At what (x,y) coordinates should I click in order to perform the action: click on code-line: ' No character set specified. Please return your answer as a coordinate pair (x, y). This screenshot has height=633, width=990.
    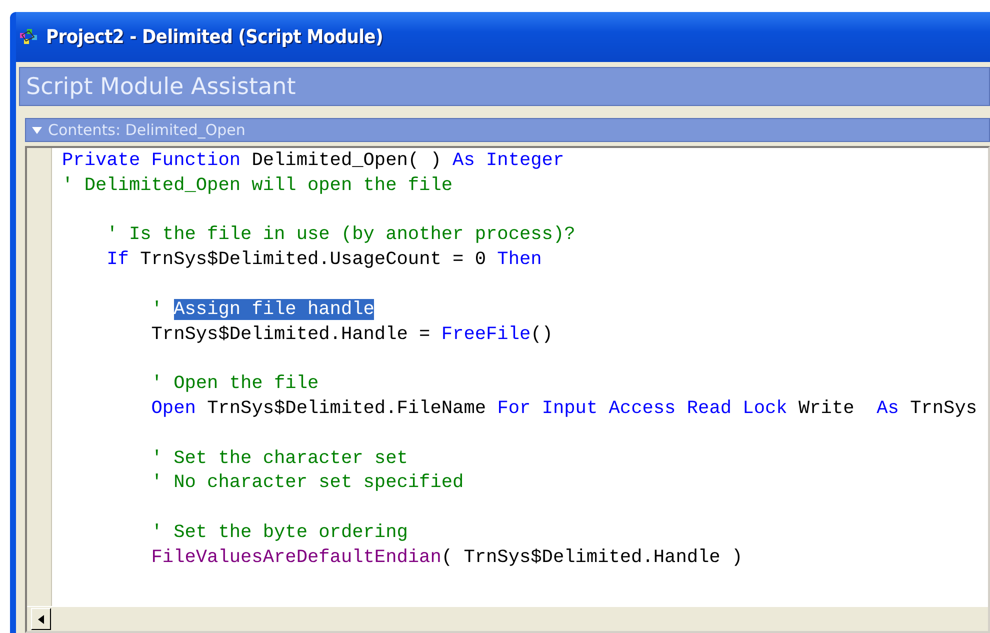
    Looking at the image, I should click on (307, 483).